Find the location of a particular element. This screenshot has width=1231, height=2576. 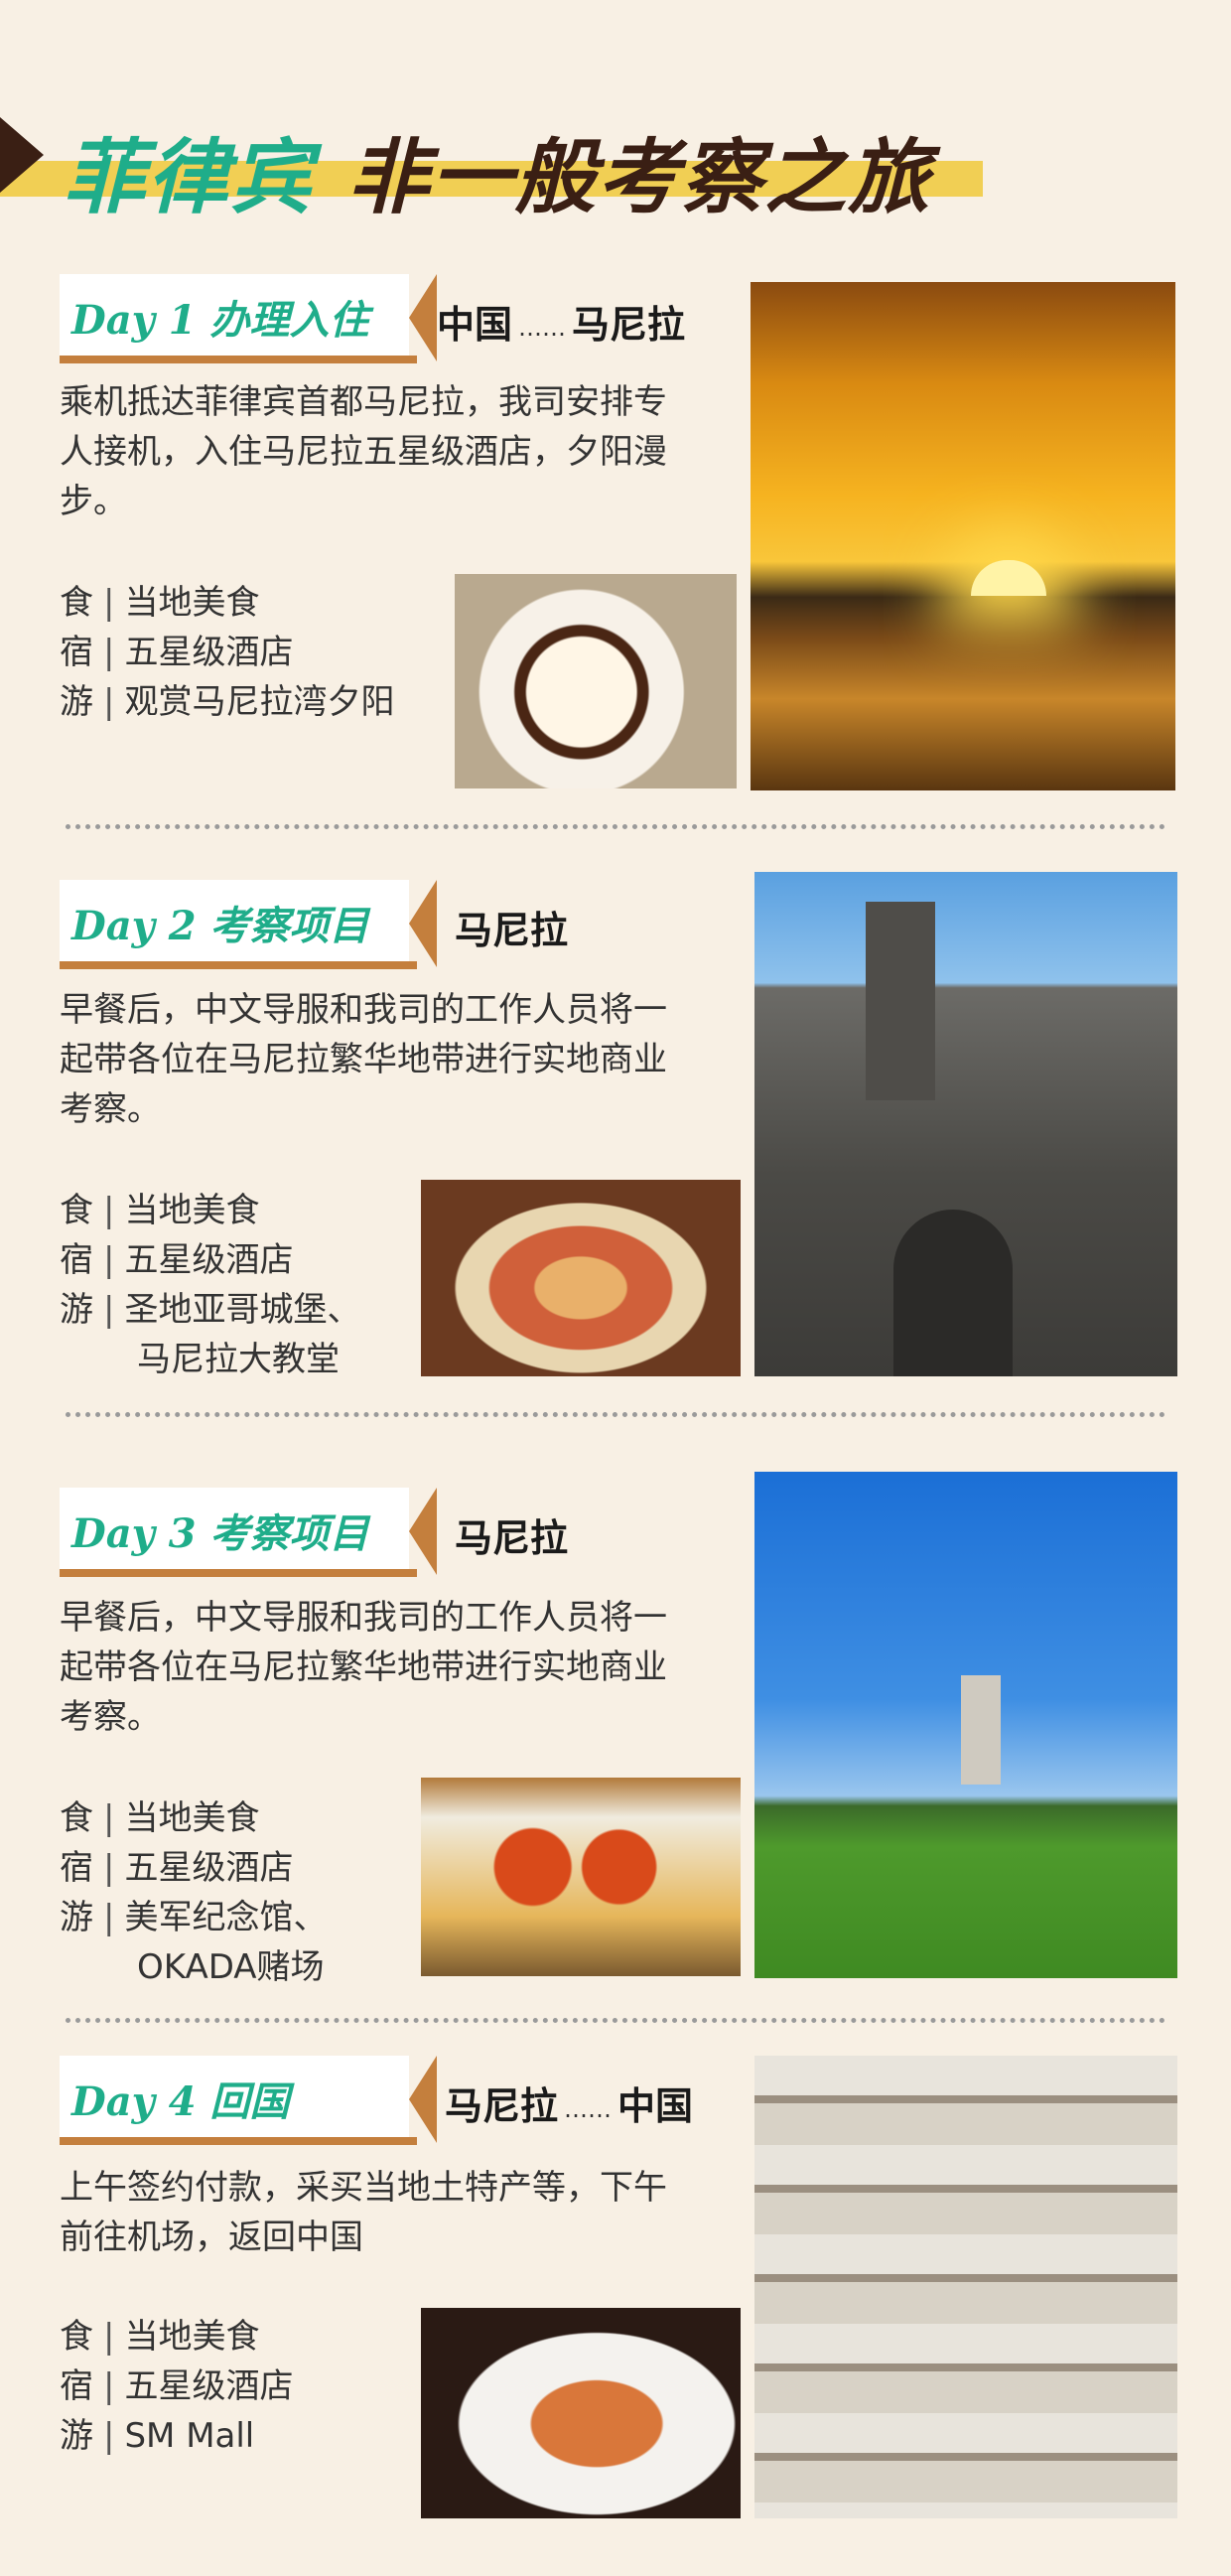

seafood-photo is located at coordinates (581, 1278).